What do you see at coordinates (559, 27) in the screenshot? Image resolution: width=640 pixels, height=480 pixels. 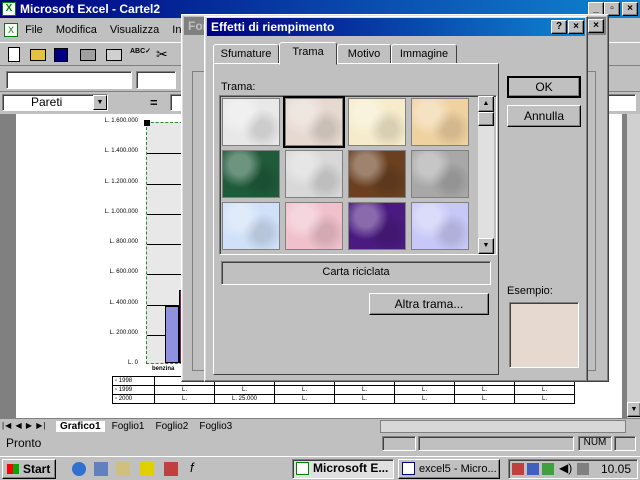 I see `help-button: ?` at bounding box center [559, 27].